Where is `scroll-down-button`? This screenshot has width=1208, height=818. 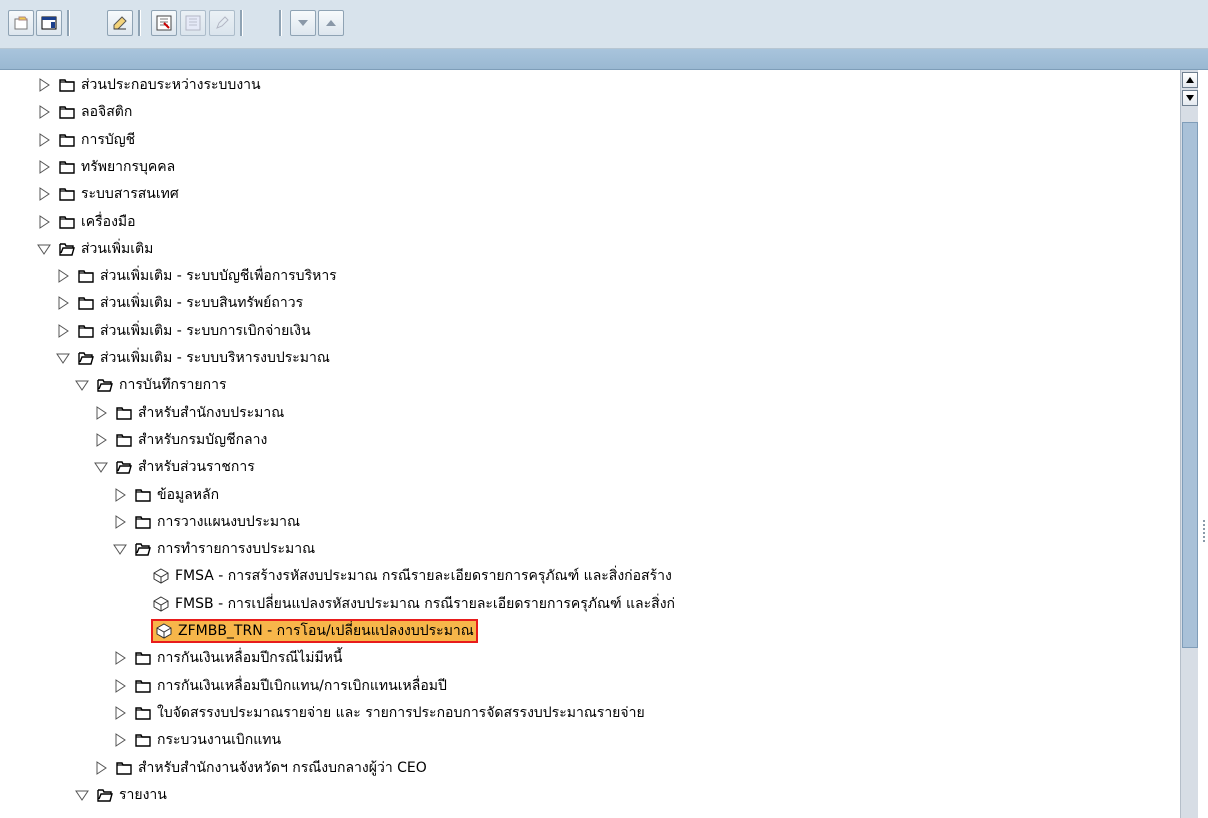 scroll-down-button is located at coordinates (1190, 98).